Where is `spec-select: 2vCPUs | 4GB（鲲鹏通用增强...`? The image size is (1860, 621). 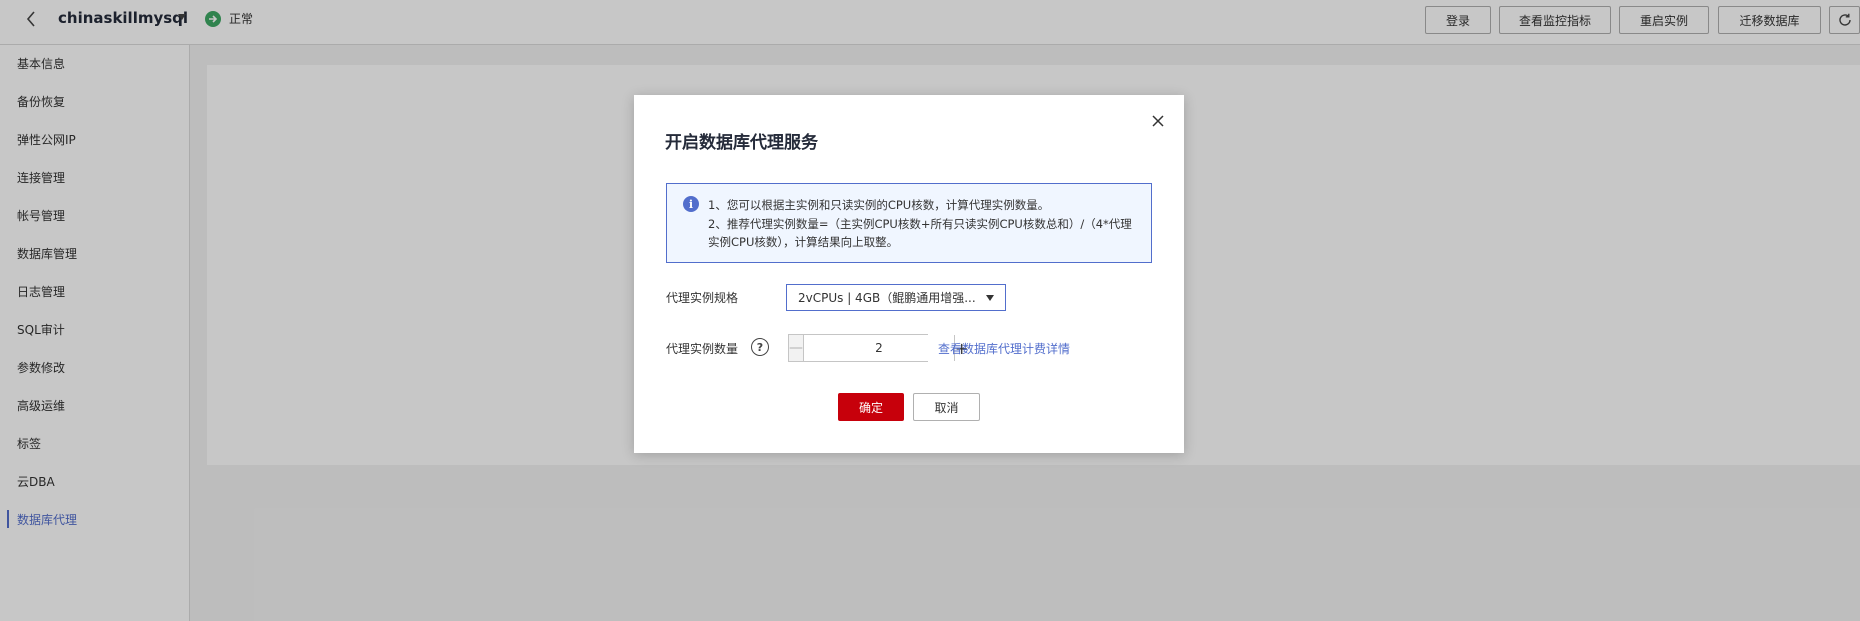
spec-select: 2vCPUs | 4GB（鲲鹏通用增强... is located at coordinates (896, 297).